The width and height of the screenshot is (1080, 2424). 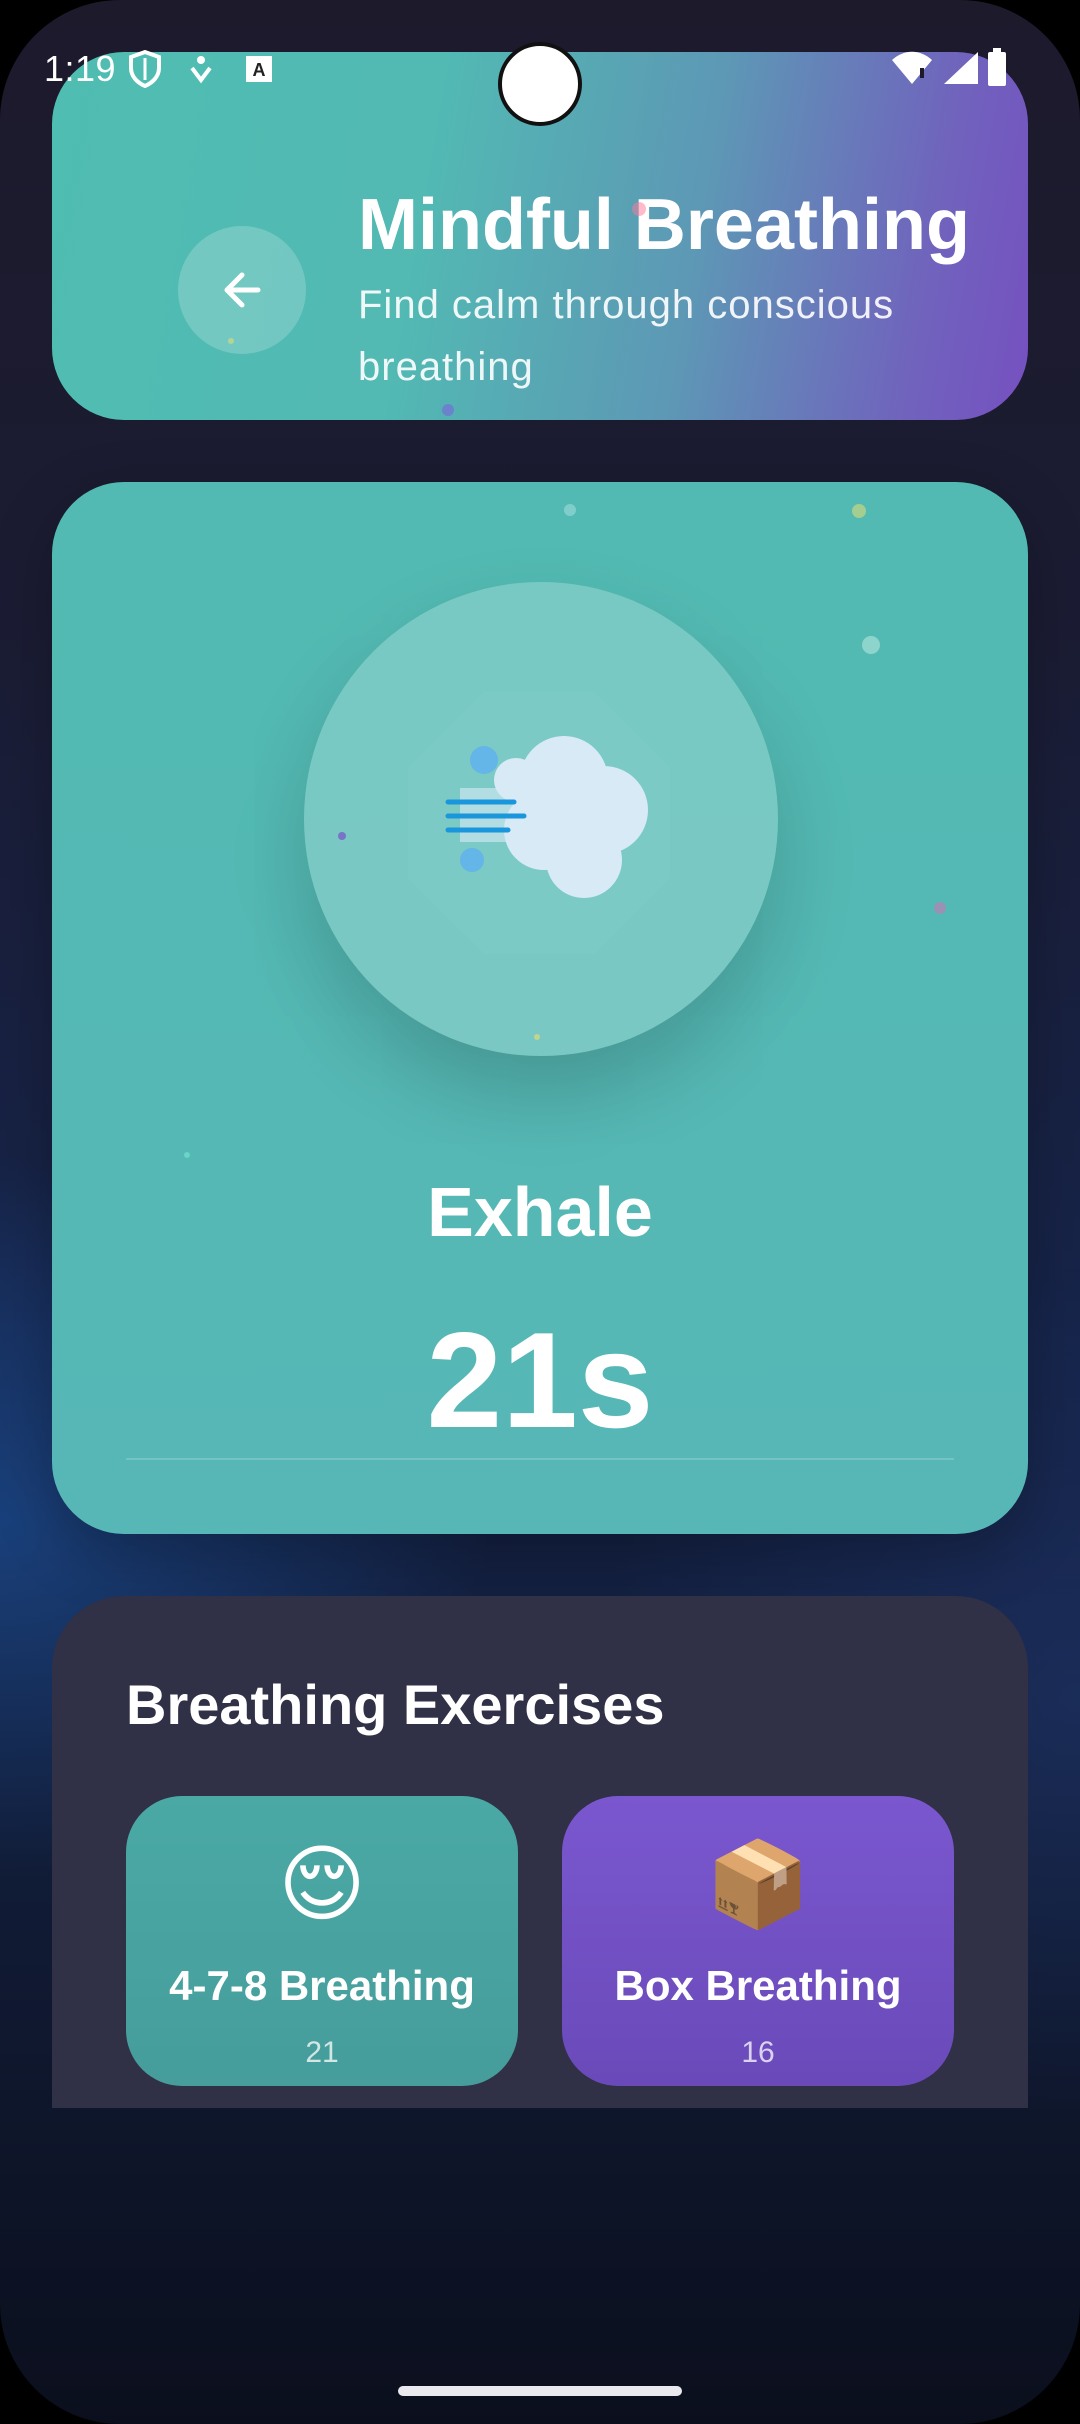 What do you see at coordinates (322, 1884) in the screenshot?
I see `relieved-face-icon: 😌` at bounding box center [322, 1884].